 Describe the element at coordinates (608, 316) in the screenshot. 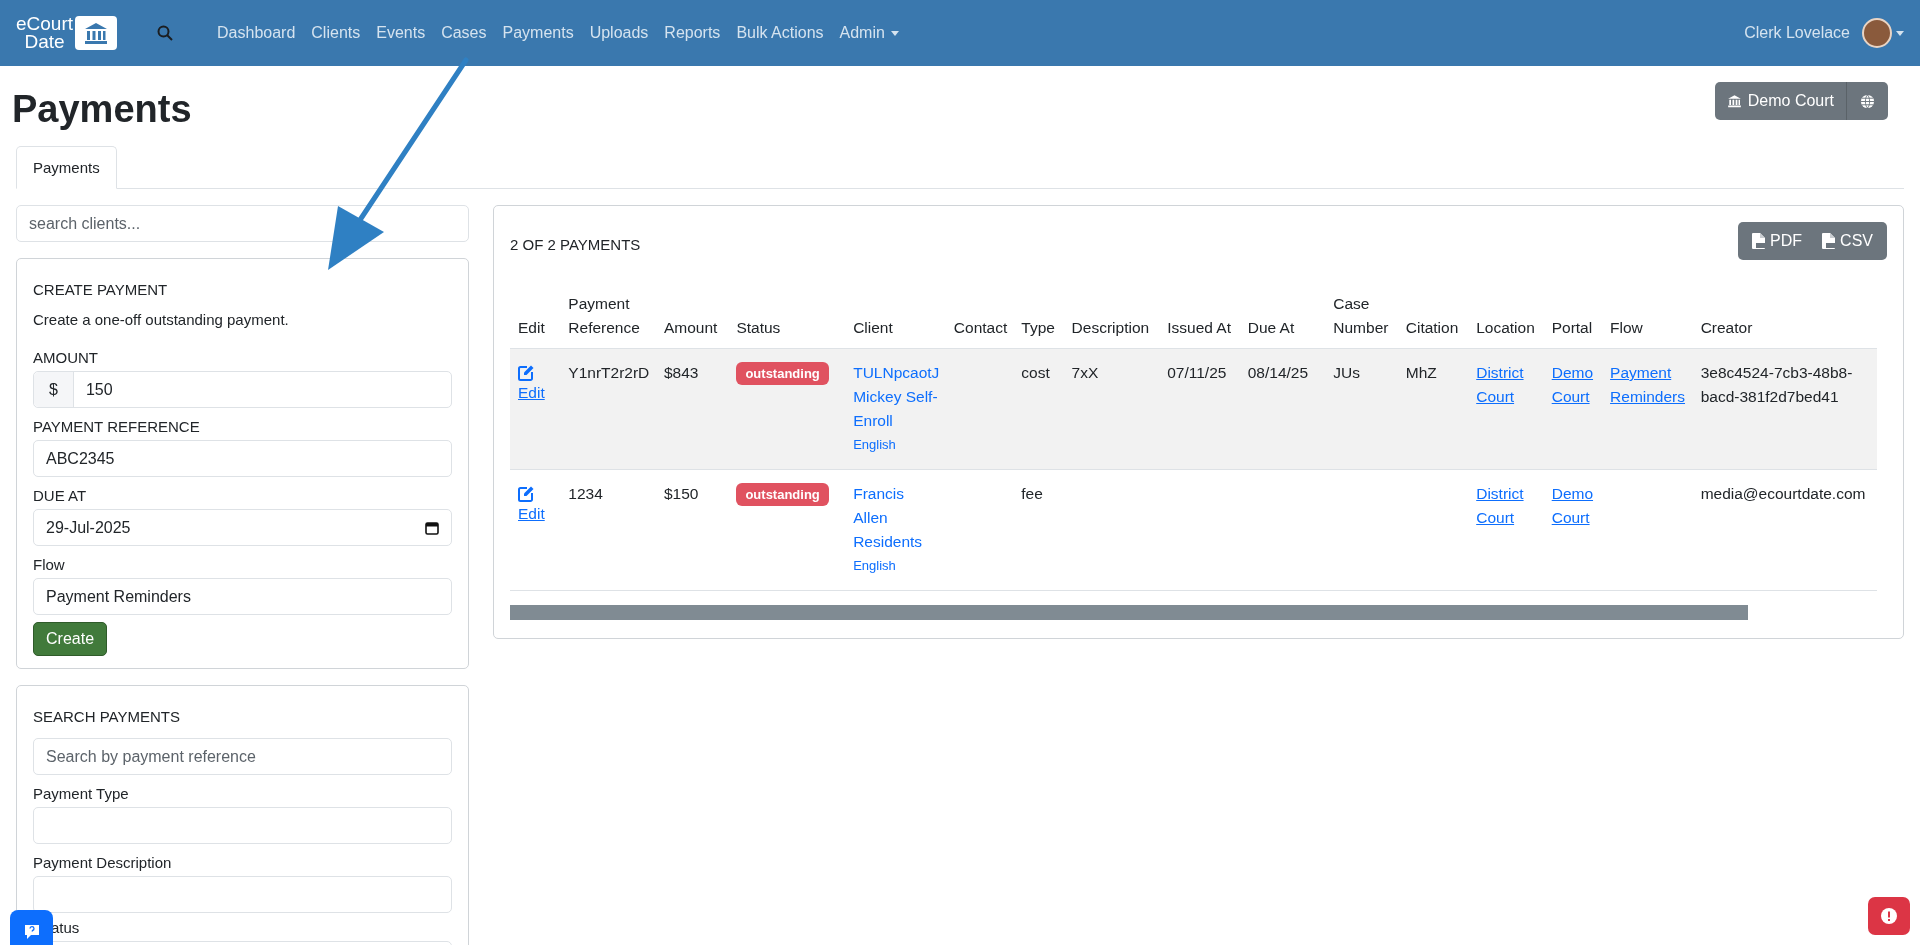

I see `column-header: Payment Reference` at that location.